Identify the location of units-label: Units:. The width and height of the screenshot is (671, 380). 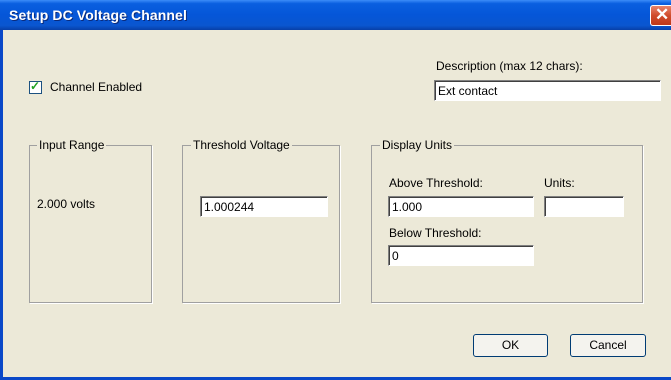
(559, 183).